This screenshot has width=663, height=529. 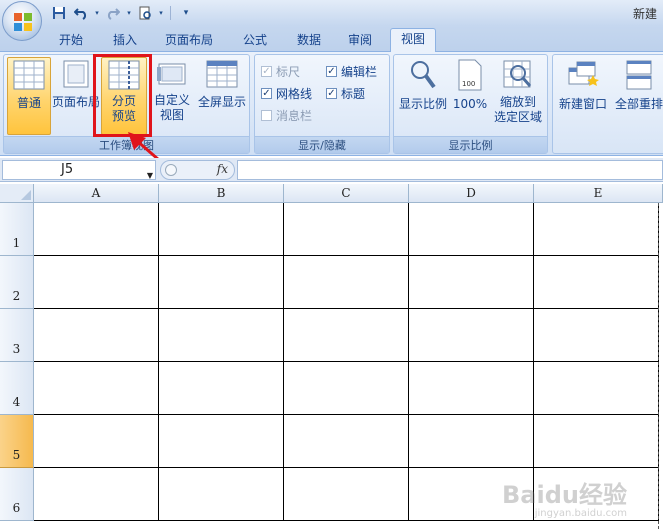 I want to click on tab-page-layout: 页面布局, so click(x=189, y=41).